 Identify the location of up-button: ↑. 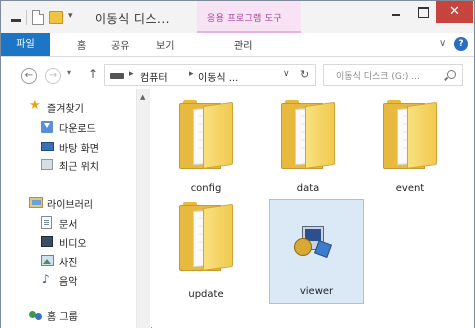
(93, 74).